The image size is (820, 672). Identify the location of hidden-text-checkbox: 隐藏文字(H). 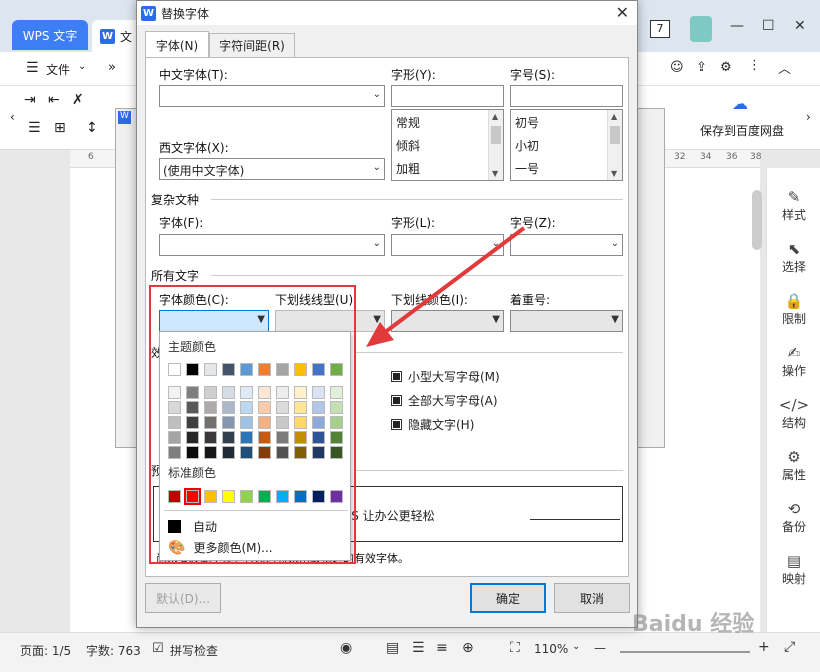
(432, 424).